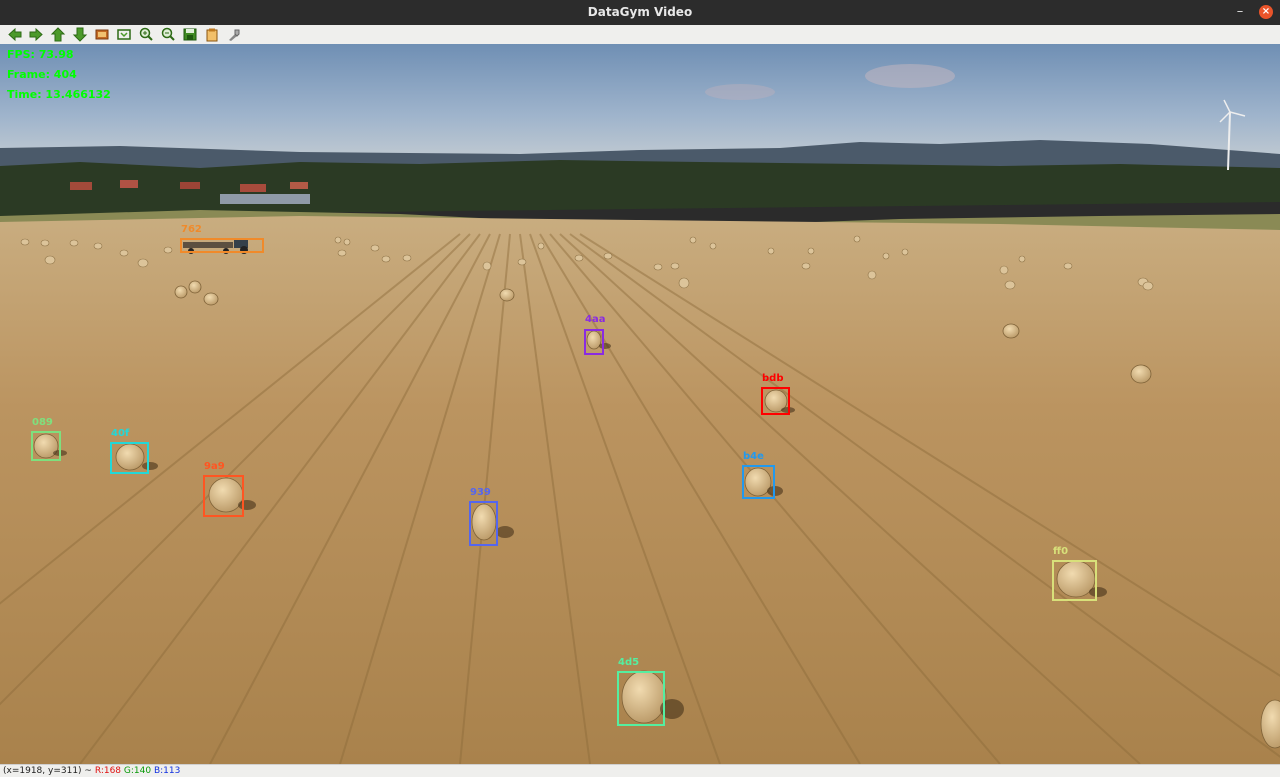 The image size is (1280, 777). I want to click on window-title: DataGym Video, so click(640, 12).